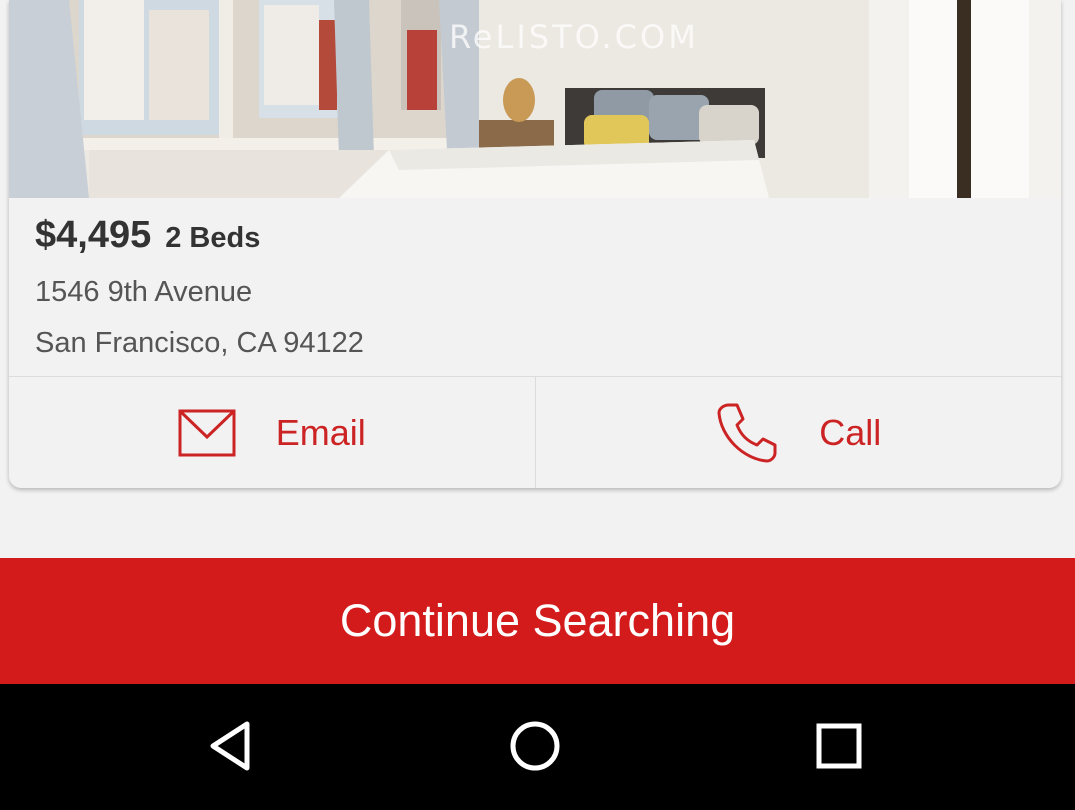 The image size is (1075, 810). I want to click on call-button: Call, so click(798, 432).